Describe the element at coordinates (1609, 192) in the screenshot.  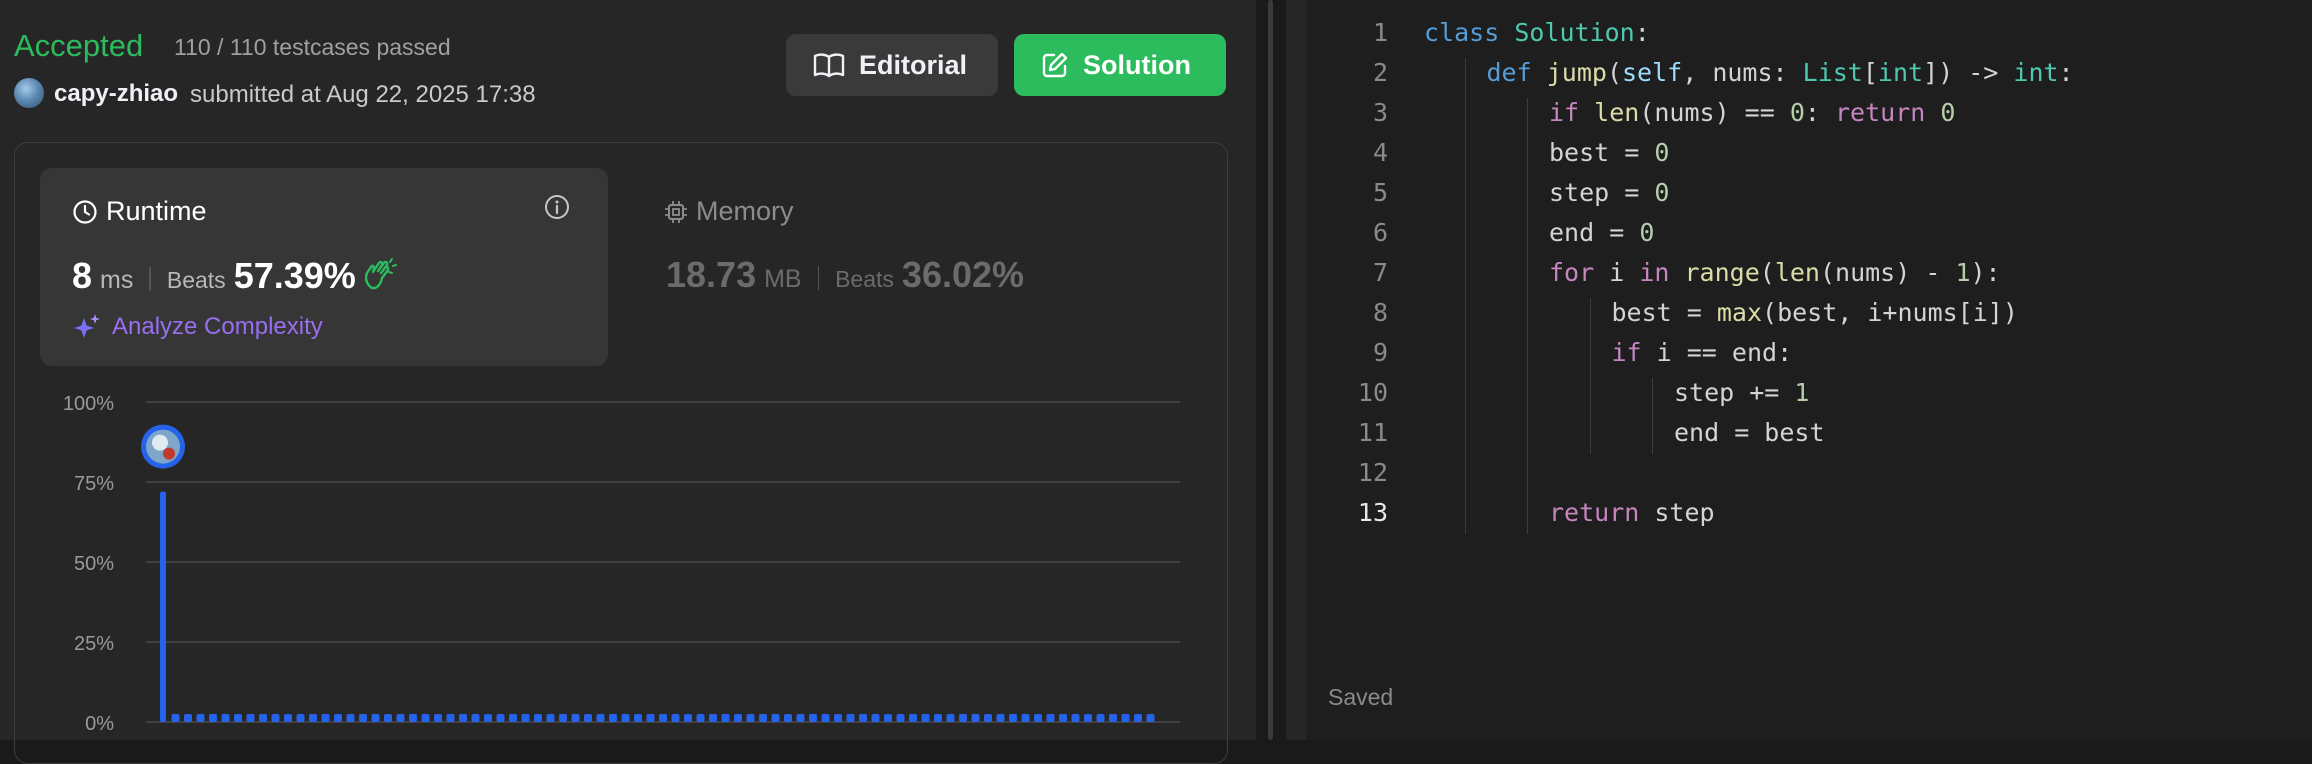
I see `code-text: step = 0` at that location.